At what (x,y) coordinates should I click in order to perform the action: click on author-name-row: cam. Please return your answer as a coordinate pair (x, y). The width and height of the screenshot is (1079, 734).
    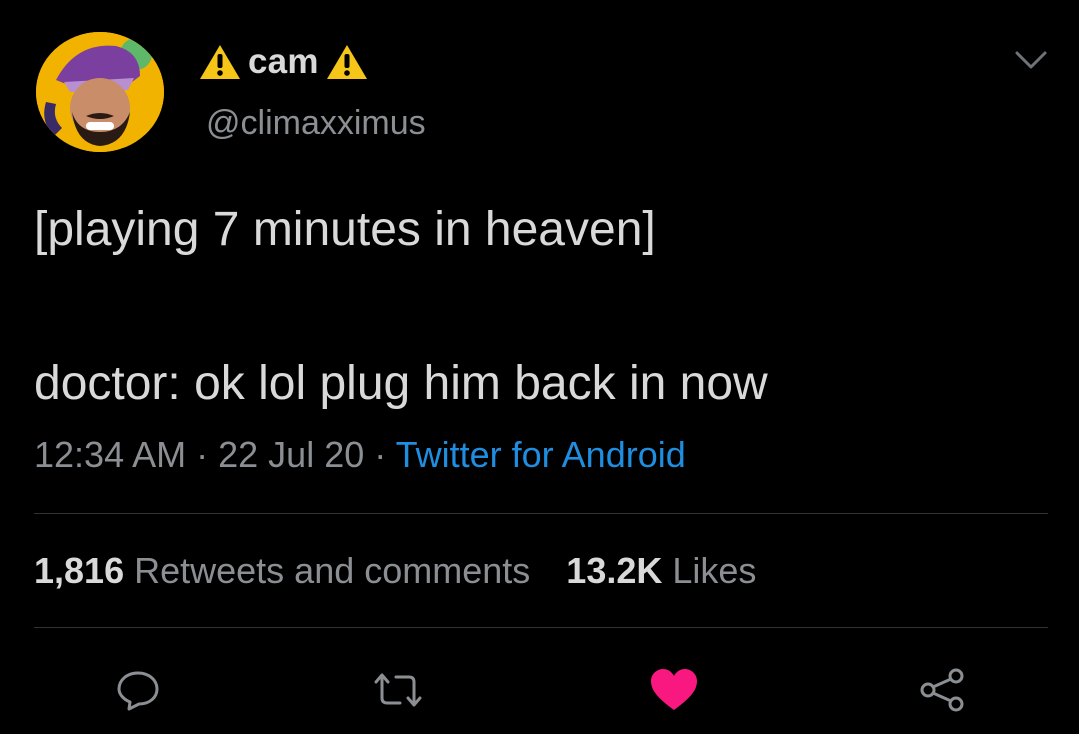
    Looking at the image, I should click on (283, 62).